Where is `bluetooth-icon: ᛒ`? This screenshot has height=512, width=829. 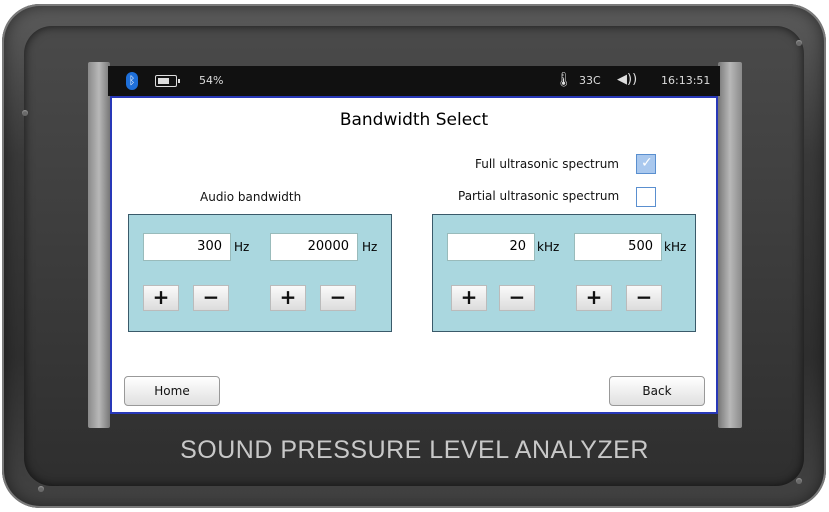 bluetooth-icon: ᛒ is located at coordinates (132, 81).